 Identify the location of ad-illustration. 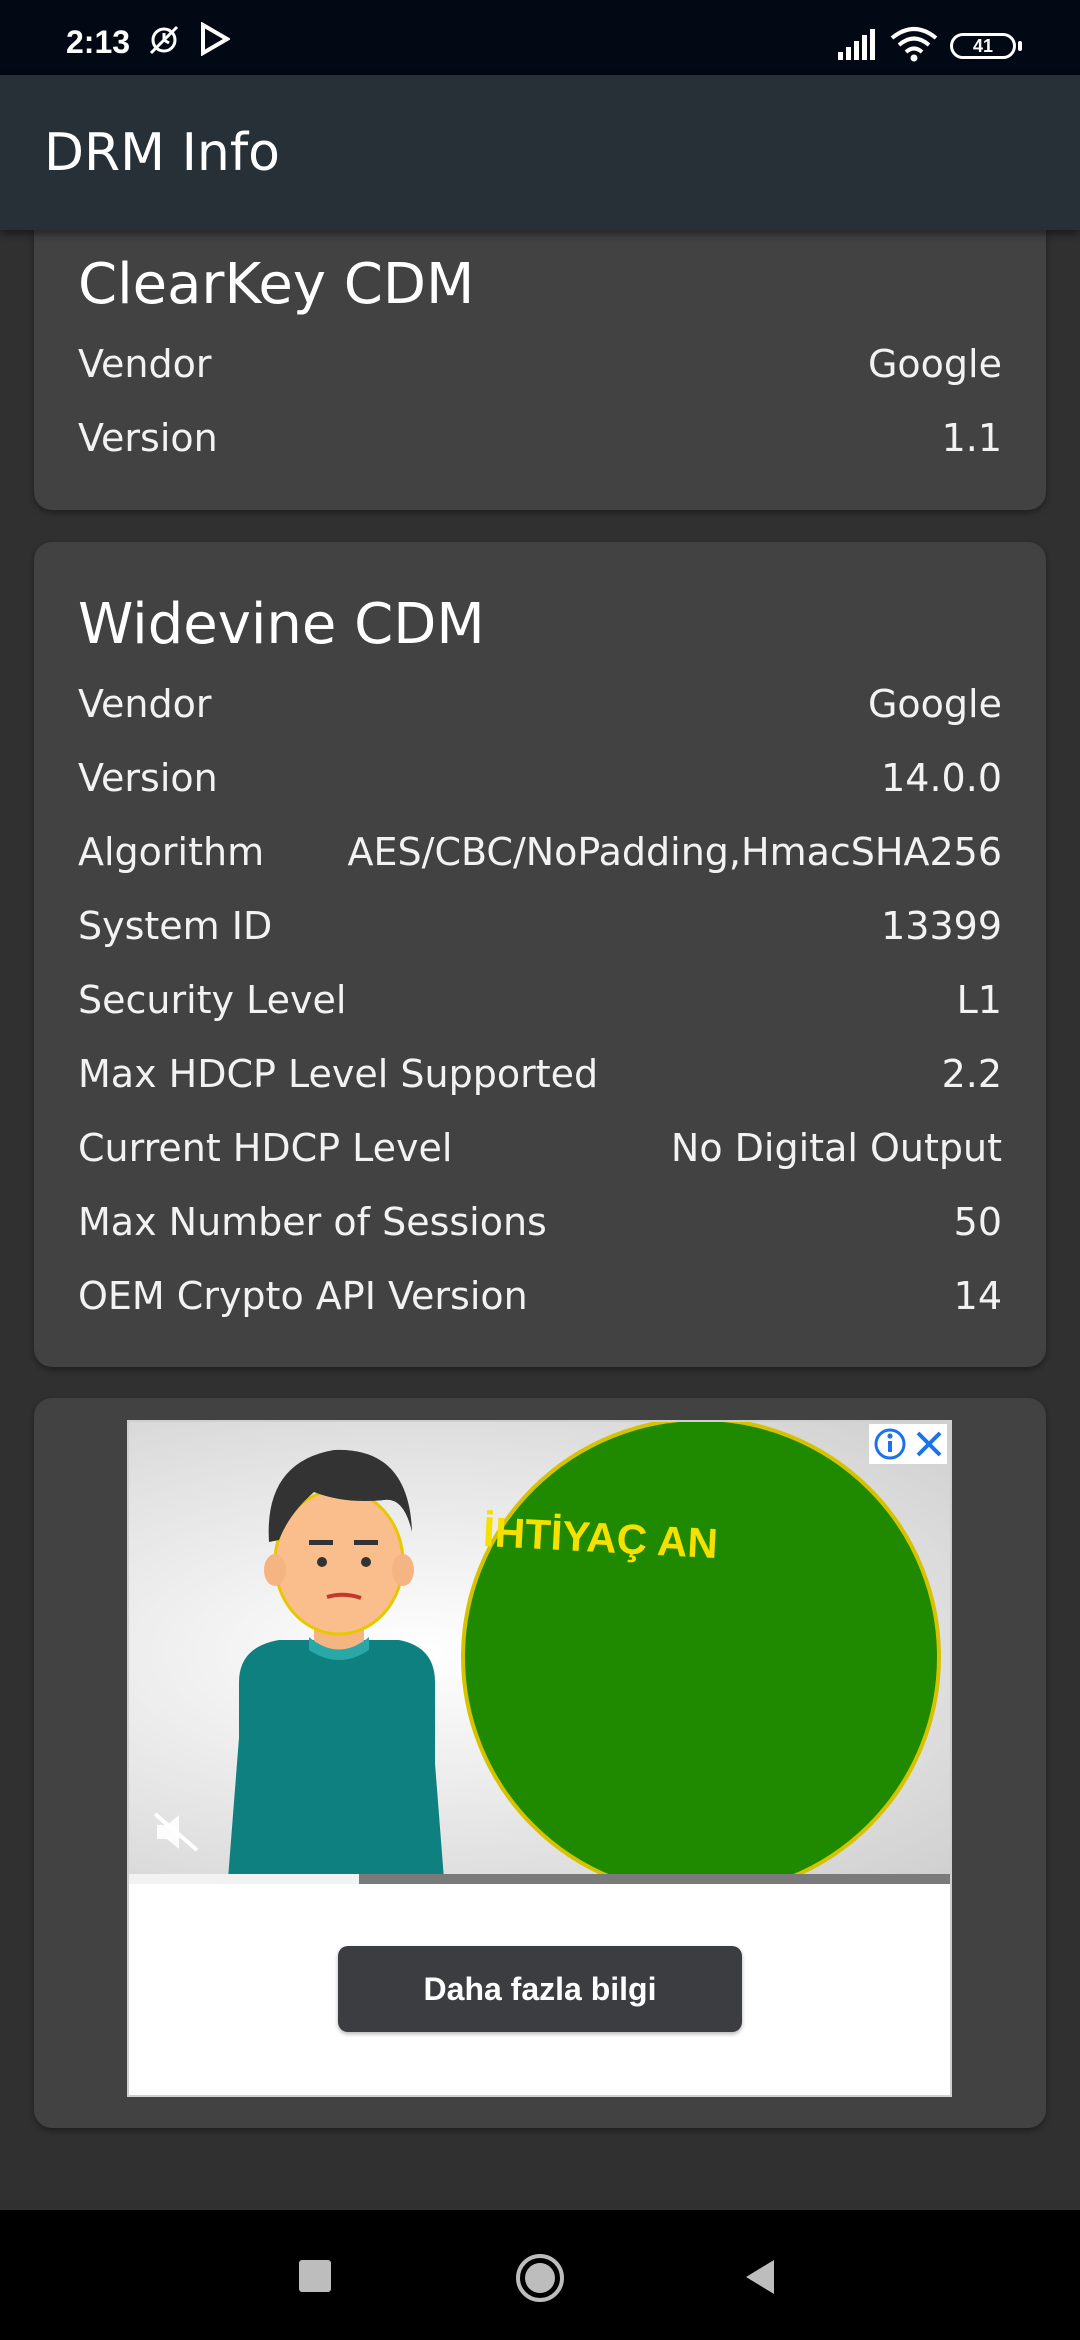
(584, 1653).